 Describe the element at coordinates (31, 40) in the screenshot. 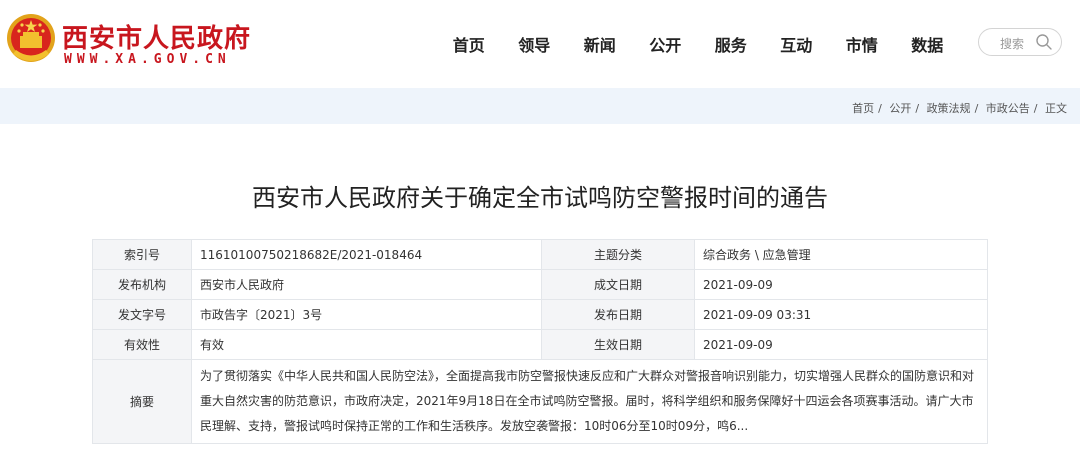

I see `national-emblem-icon` at that location.